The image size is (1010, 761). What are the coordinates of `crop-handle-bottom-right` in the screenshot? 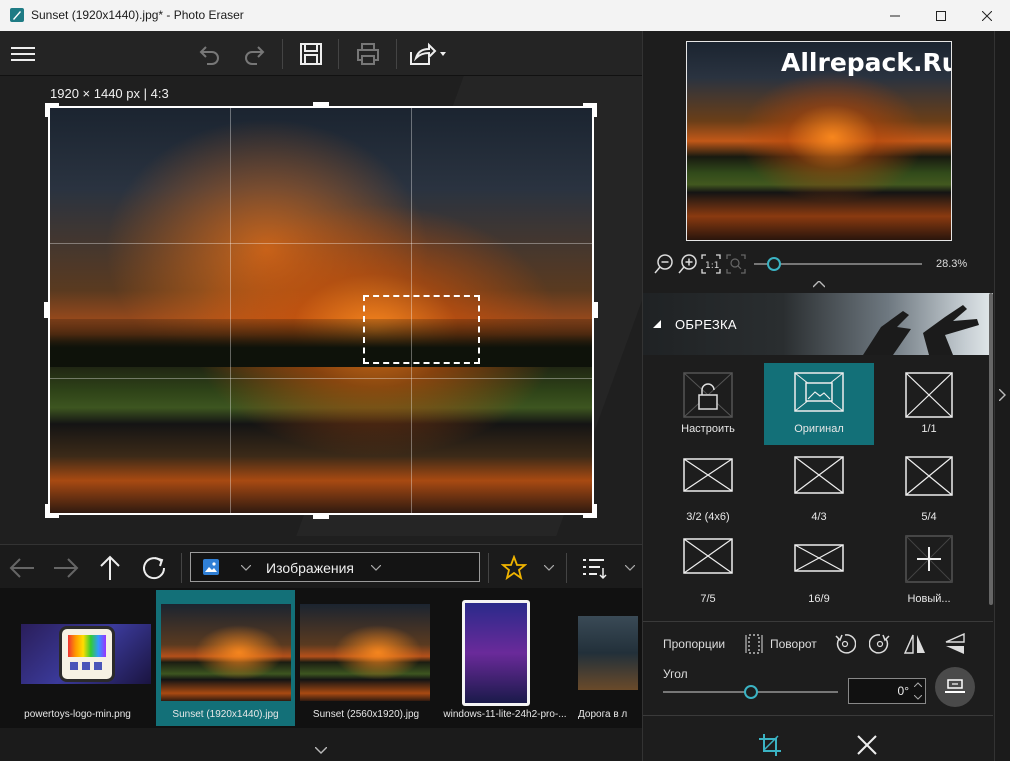 It's located at (595, 511).